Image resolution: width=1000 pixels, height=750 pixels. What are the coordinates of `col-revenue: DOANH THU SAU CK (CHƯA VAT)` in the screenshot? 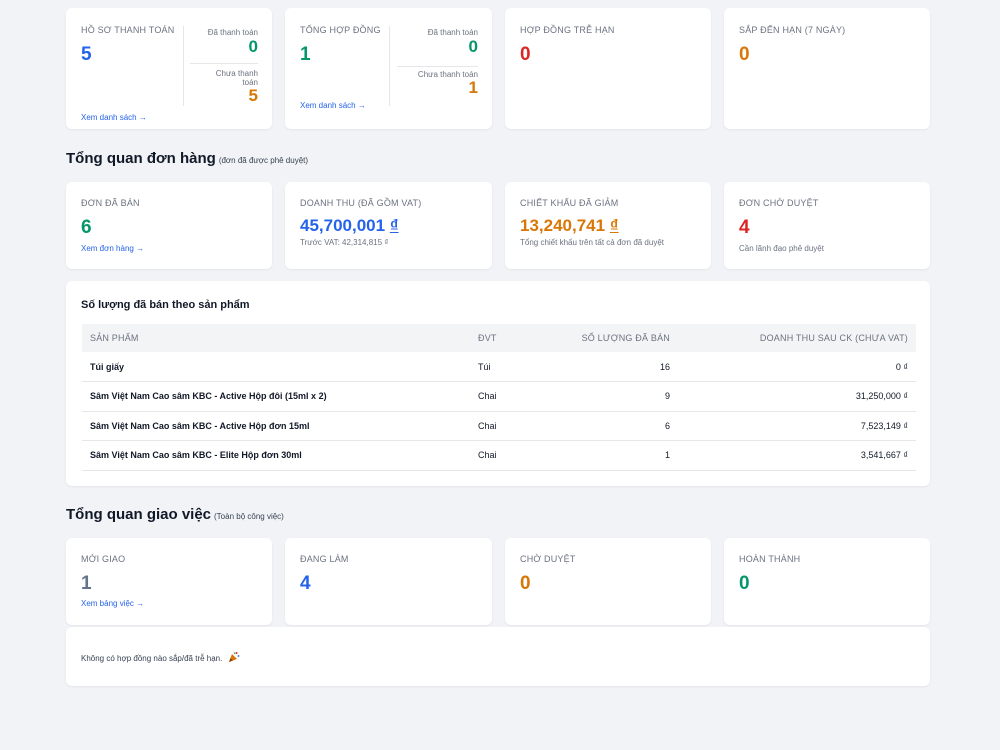 It's located at (793, 338).